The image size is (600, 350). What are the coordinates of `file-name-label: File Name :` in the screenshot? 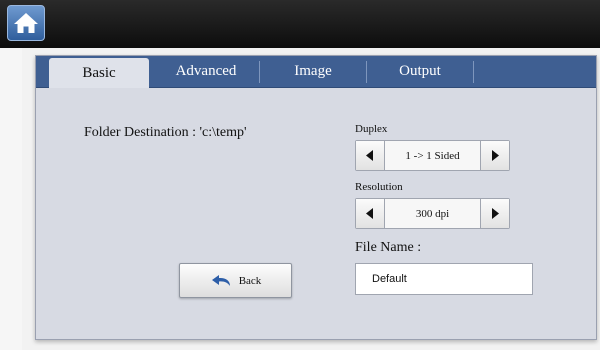 It's located at (388, 247).